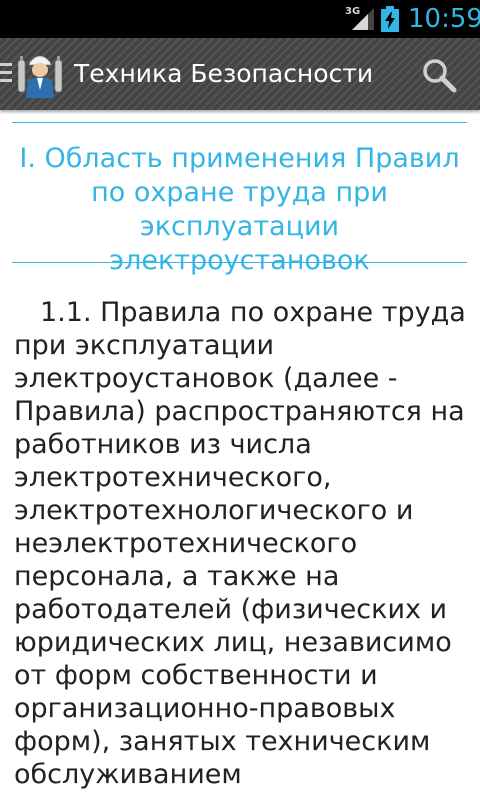  Describe the element at coordinates (224, 73) in the screenshot. I see `app-title: Техника Безопасности` at that location.